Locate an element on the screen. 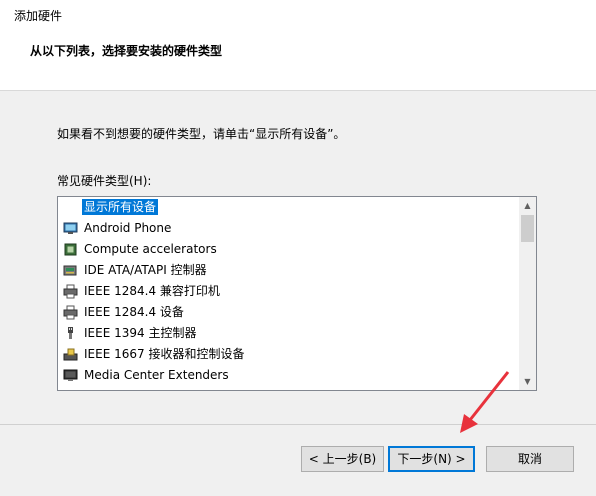 The height and width of the screenshot is (496, 596). cancel-button: 取消 is located at coordinates (530, 459).